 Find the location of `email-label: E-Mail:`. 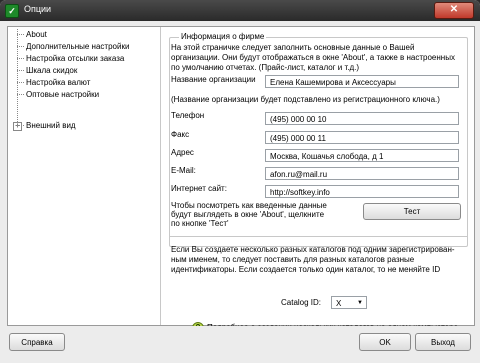

email-label: E-Mail: is located at coordinates (183, 170).